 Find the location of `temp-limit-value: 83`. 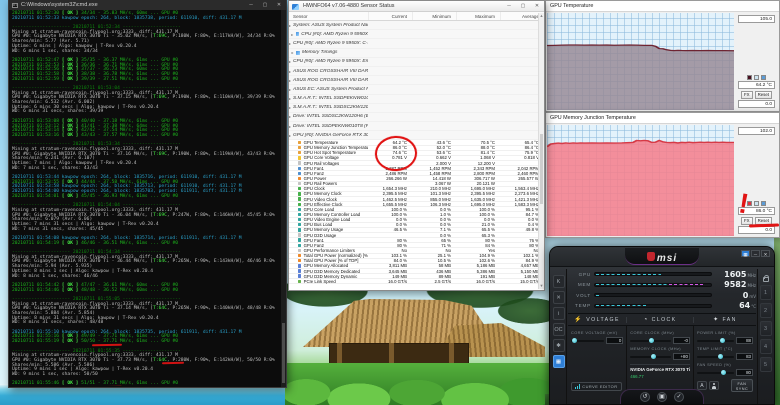

temp-limit-value: 83 is located at coordinates (744, 356).